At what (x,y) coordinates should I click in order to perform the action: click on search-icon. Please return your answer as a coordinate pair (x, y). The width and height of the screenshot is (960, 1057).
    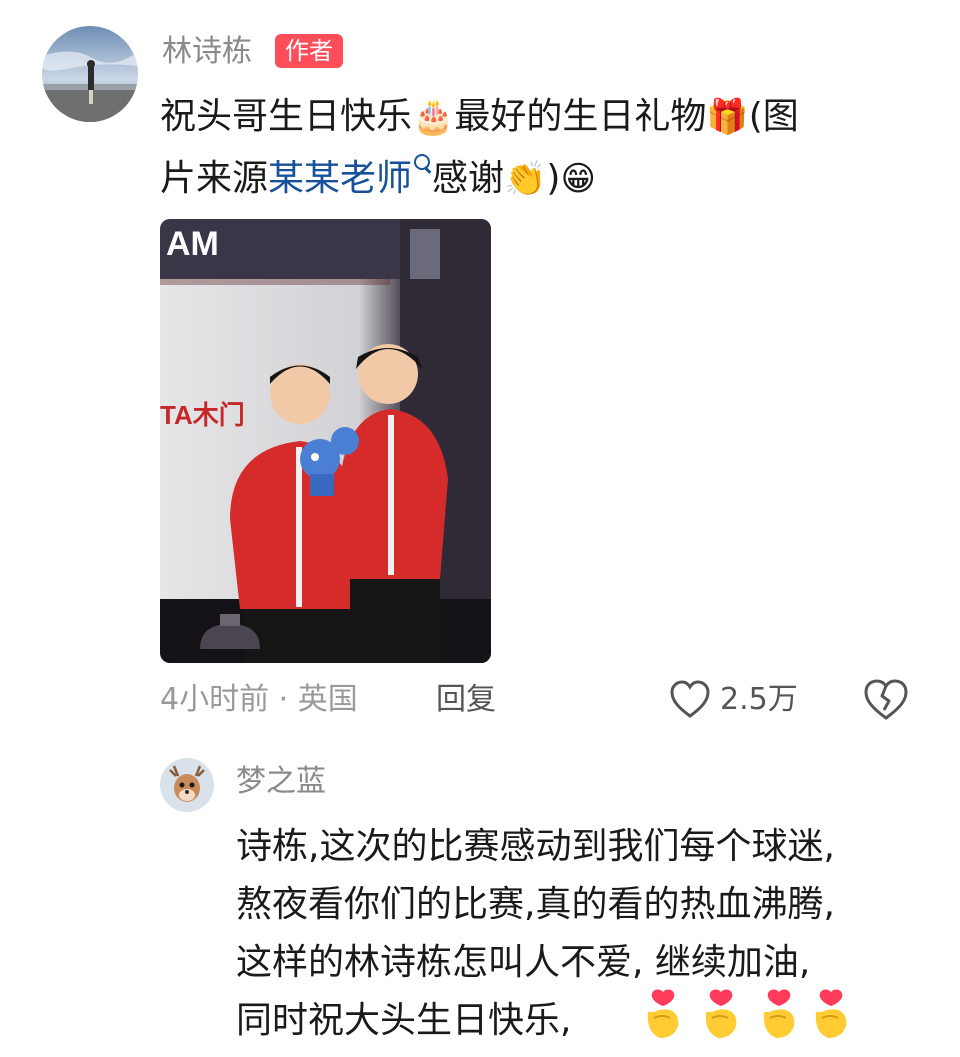
    Looking at the image, I should click on (422, 164).